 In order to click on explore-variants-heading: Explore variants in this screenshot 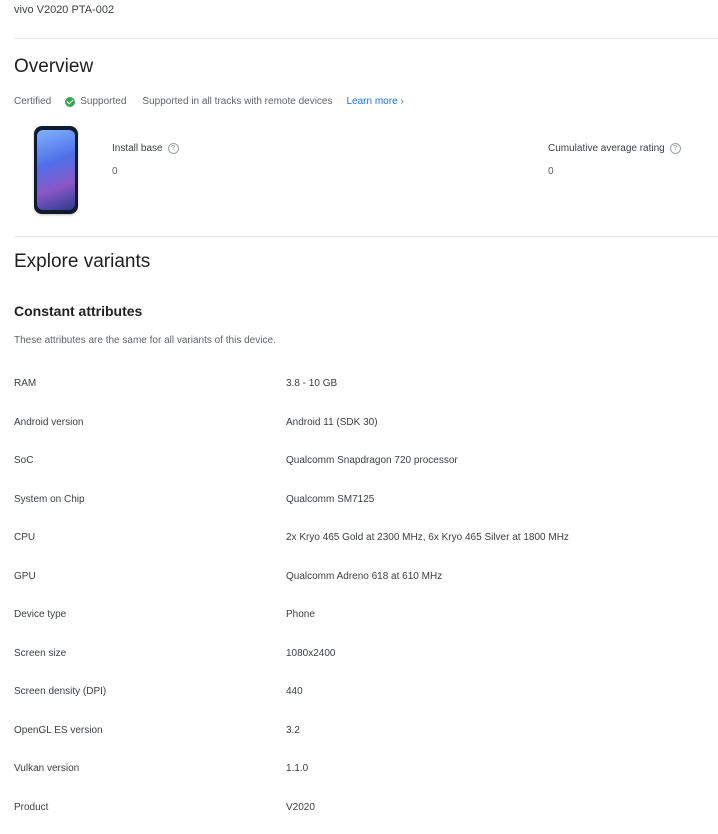, I will do `click(82, 262)`.